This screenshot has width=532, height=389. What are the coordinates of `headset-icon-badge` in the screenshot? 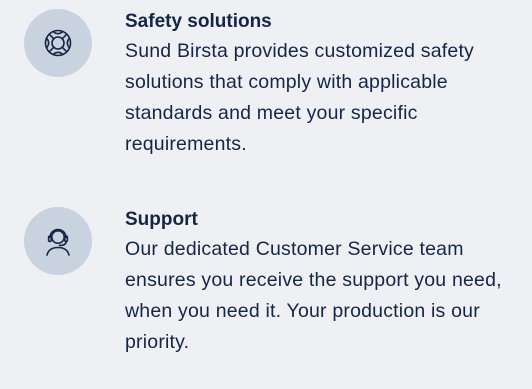 It's located at (58, 241).